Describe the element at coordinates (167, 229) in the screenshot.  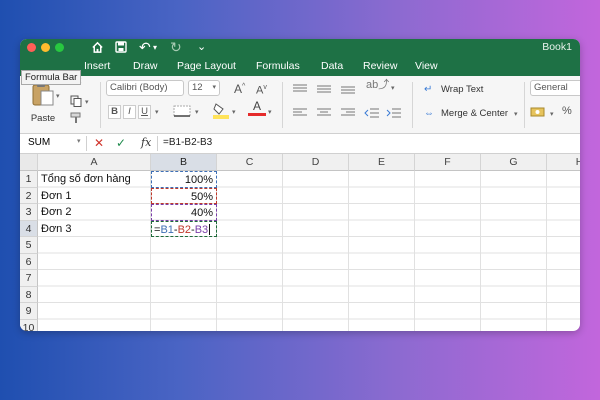
I see `ref-b1: B1` at that location.